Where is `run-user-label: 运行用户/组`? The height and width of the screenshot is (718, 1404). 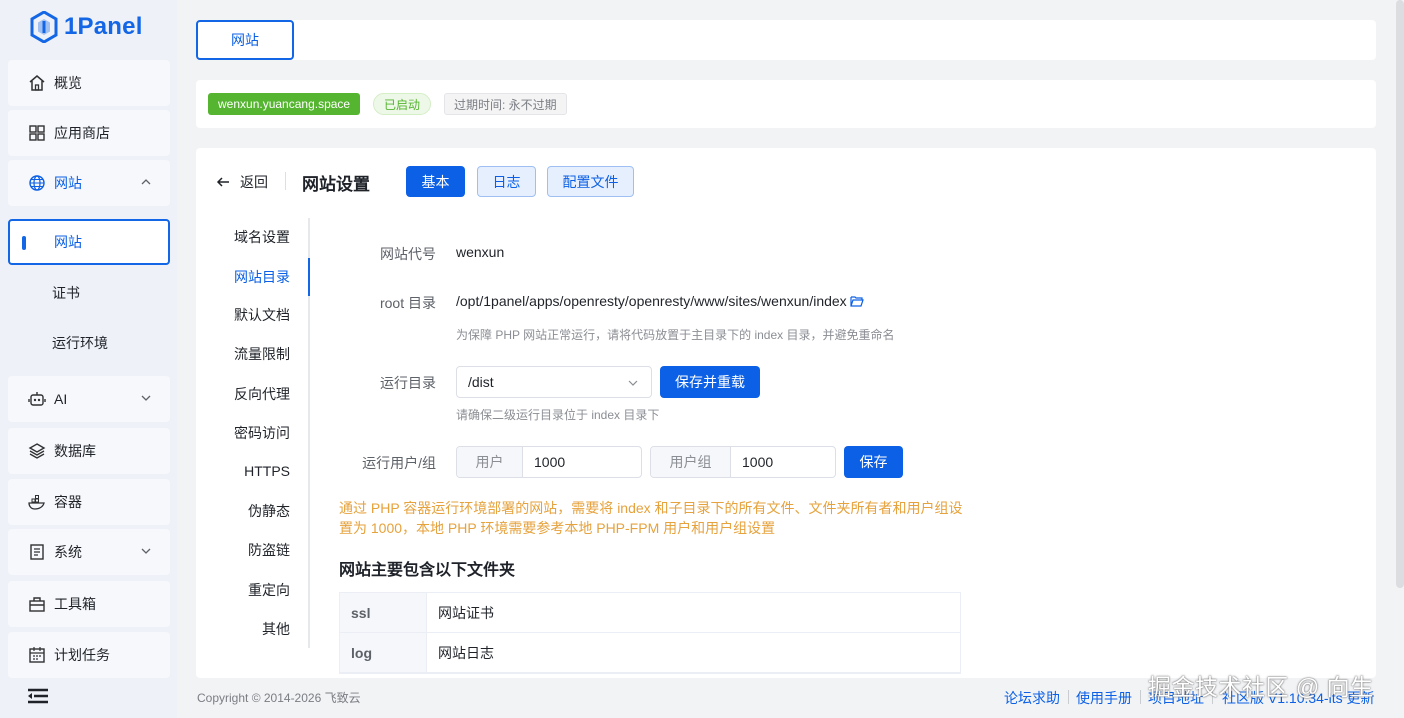 run-user-label: 运行用户/组 is located at coordinates (399, 463).